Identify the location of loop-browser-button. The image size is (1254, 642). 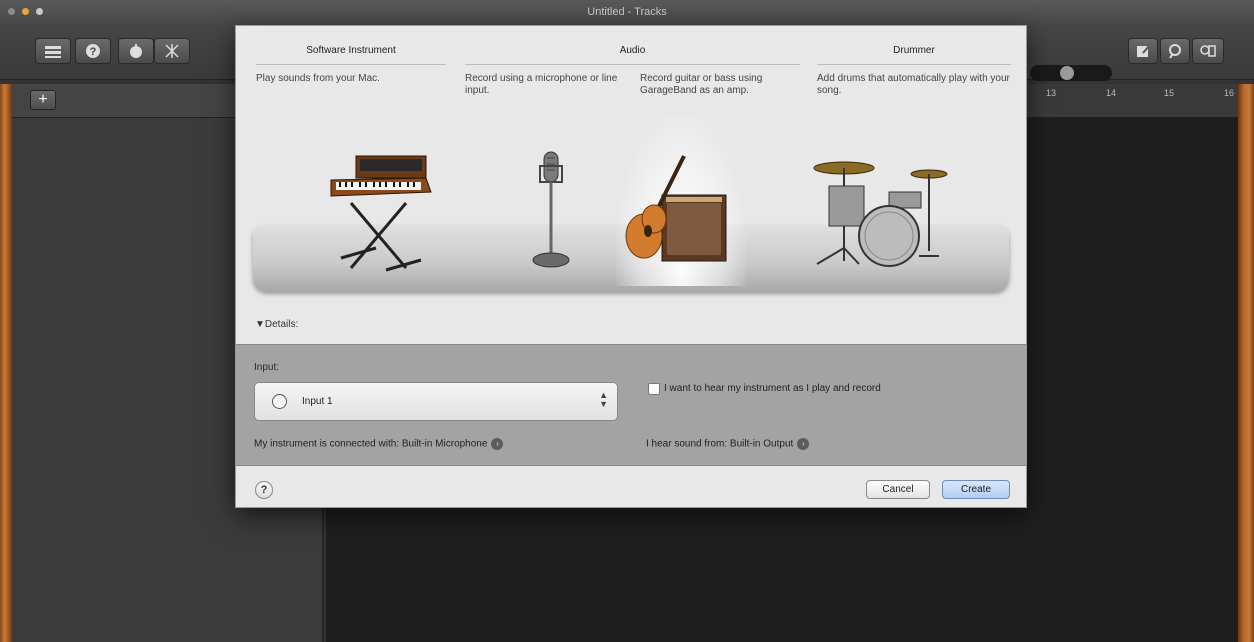
(1175, 51).